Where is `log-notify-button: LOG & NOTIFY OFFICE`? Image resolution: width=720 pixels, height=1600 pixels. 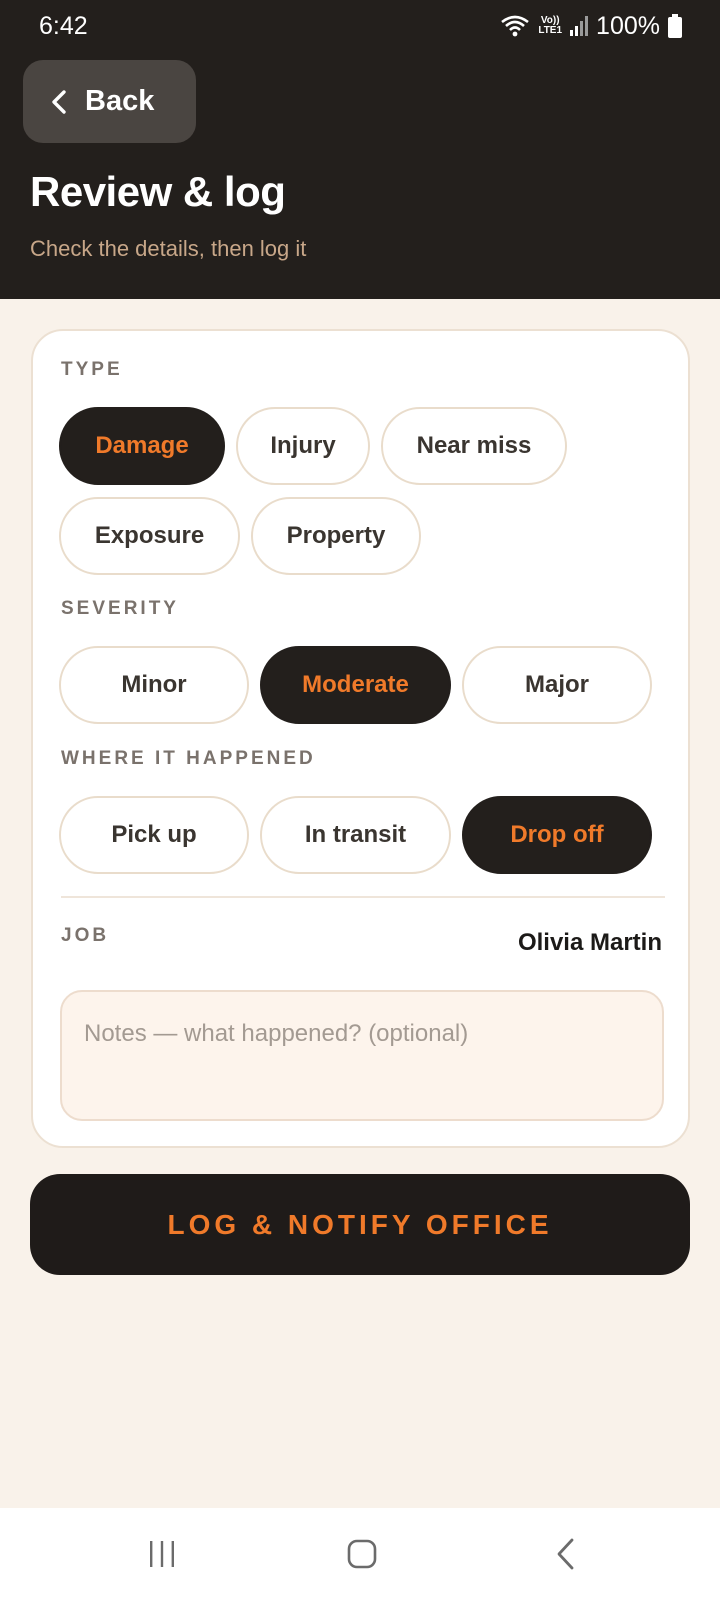 log-notify-button: LOG & NOTIFY OFFICE is located at coordinates (360, 1224).